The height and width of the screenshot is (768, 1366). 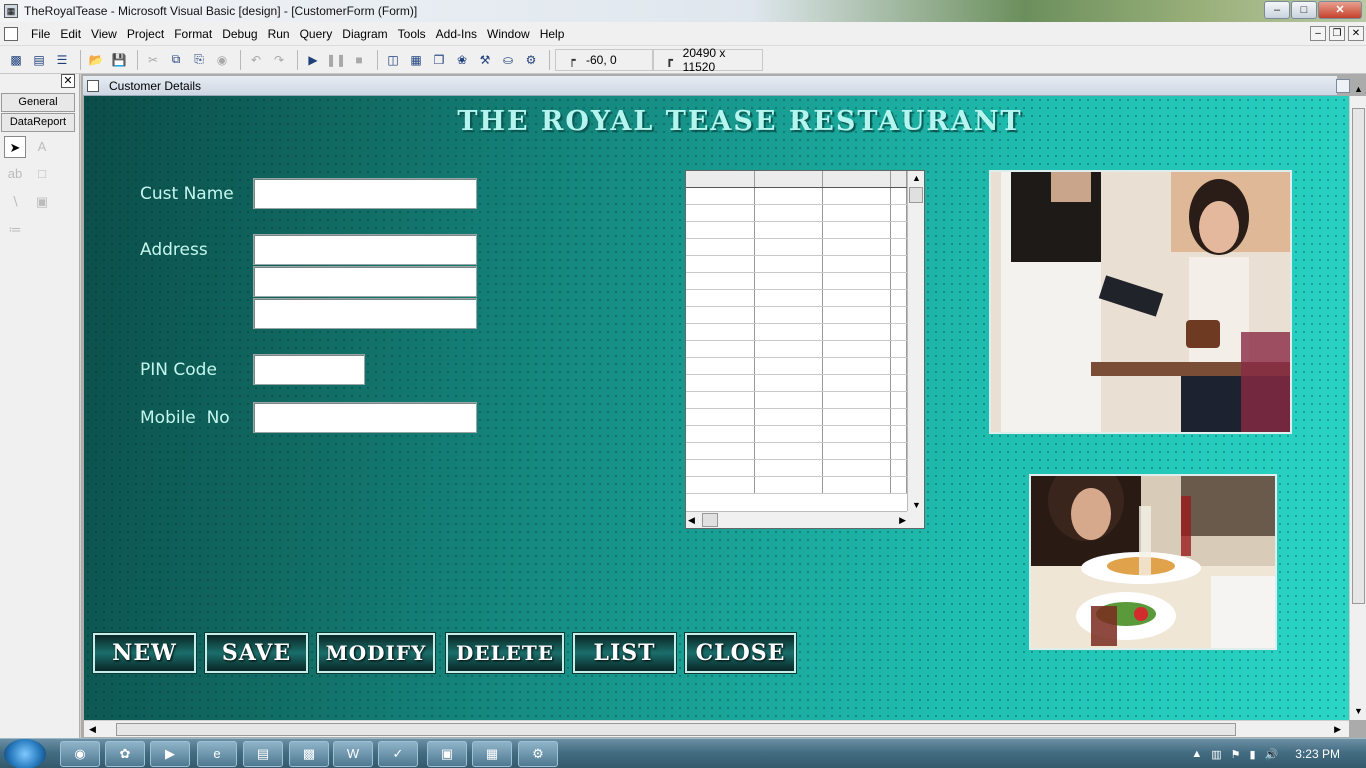 What do you see at coordinates (531, 60) in the screenshot?
I see `component-manager-icon: ⚙` at bounding box center [531, 60].